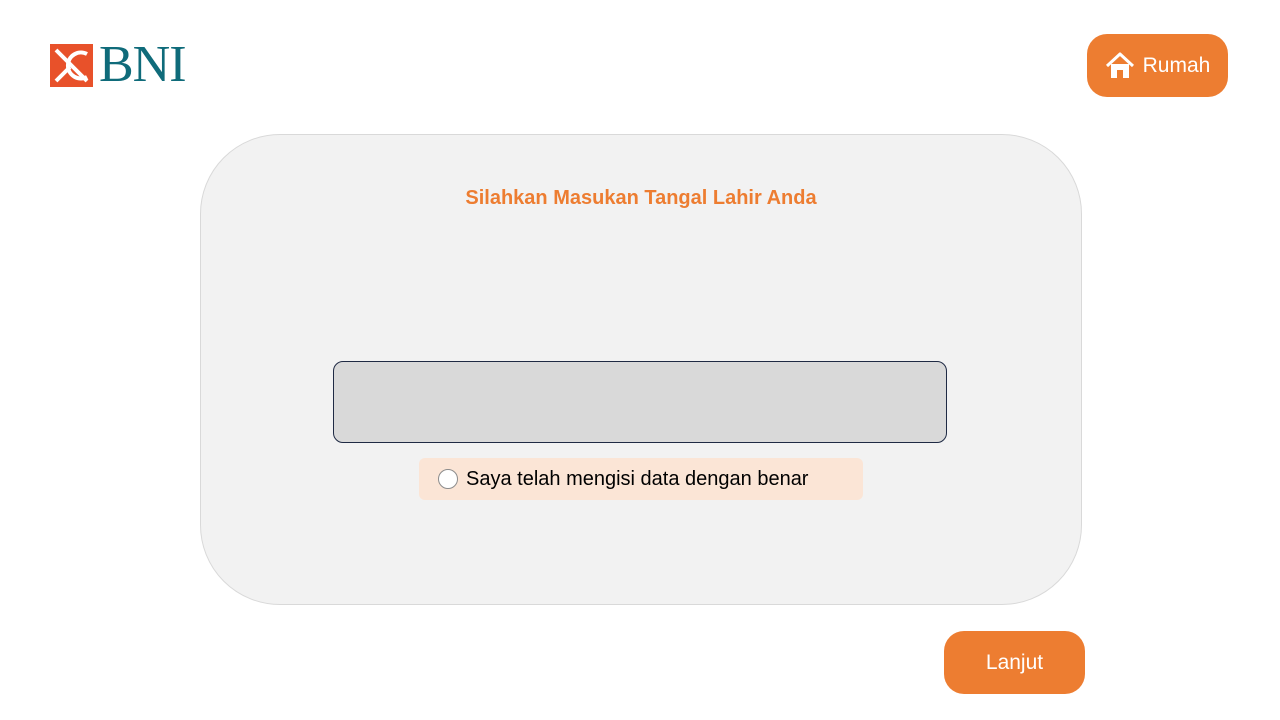  Describe the element at coordinates (637, 478) in the screenshot. I see `confirm-data-label: Saya telah mengisi data dengan benar` at that location.